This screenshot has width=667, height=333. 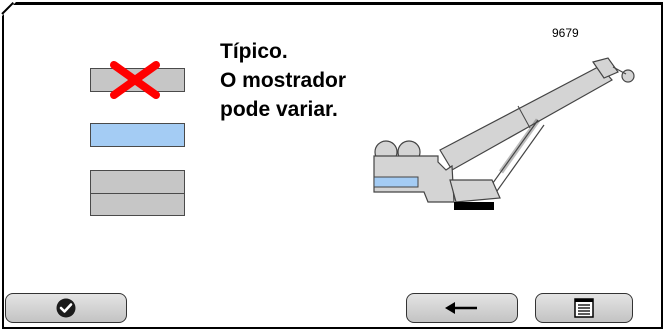 I want to click on cancel-cross-icon, so click(x=135, y=80).